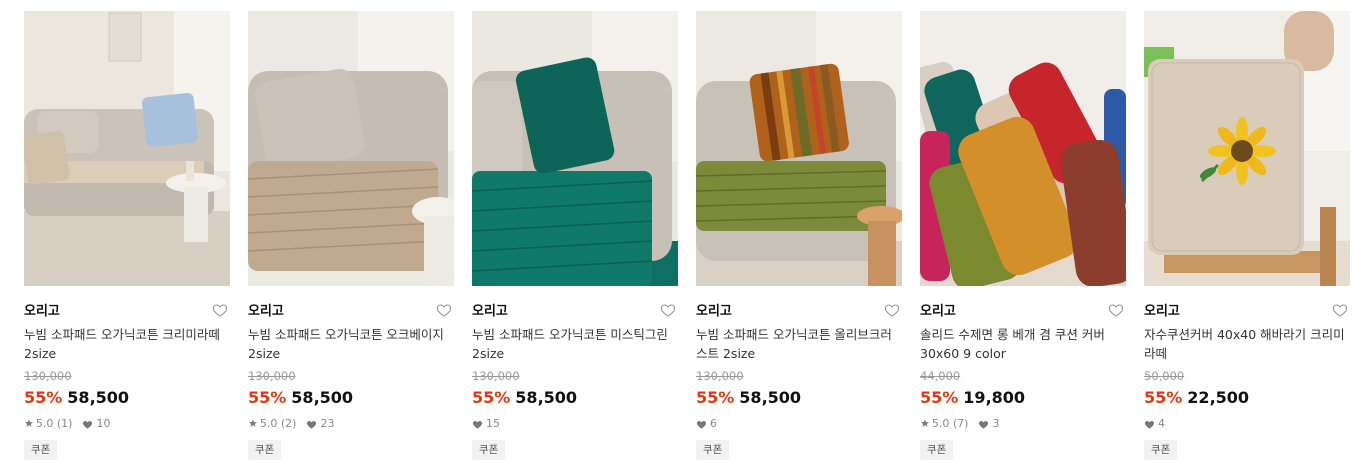 This screenshot has width=1356, height=476. I want to click on price-row: 55% 22,500, so click(1247, 398).